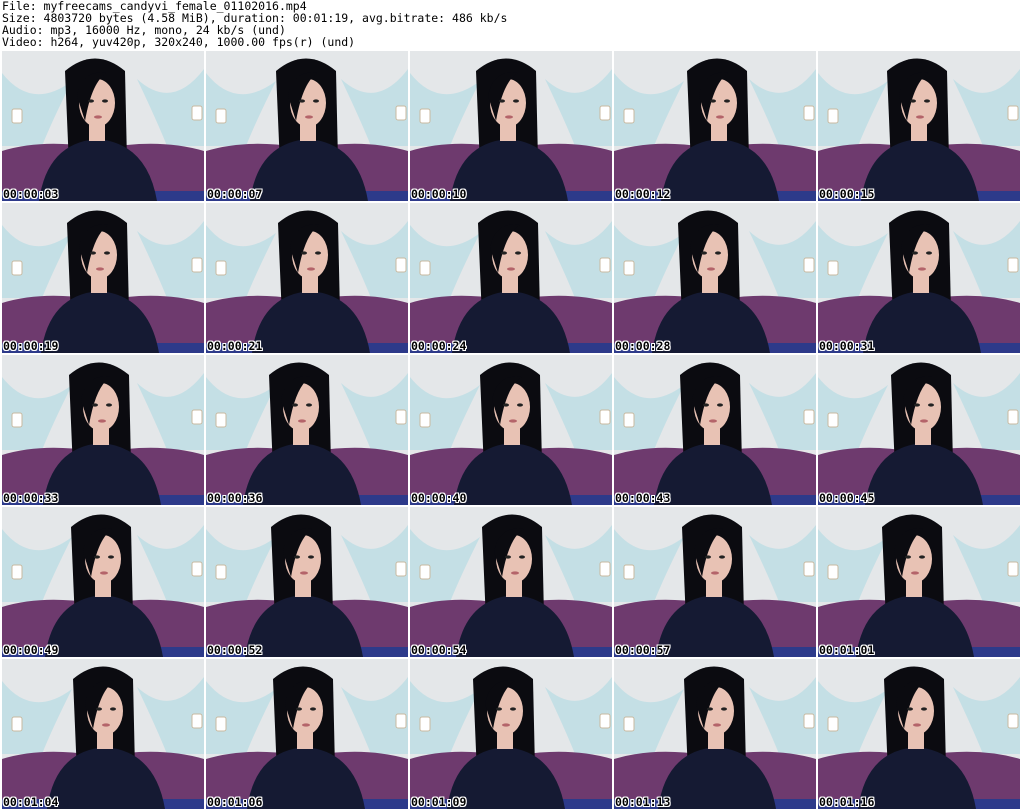 This screenshot has height=811, width=1024. I want to click on video-thumbnail: 00:00:40, so click(511, 430).